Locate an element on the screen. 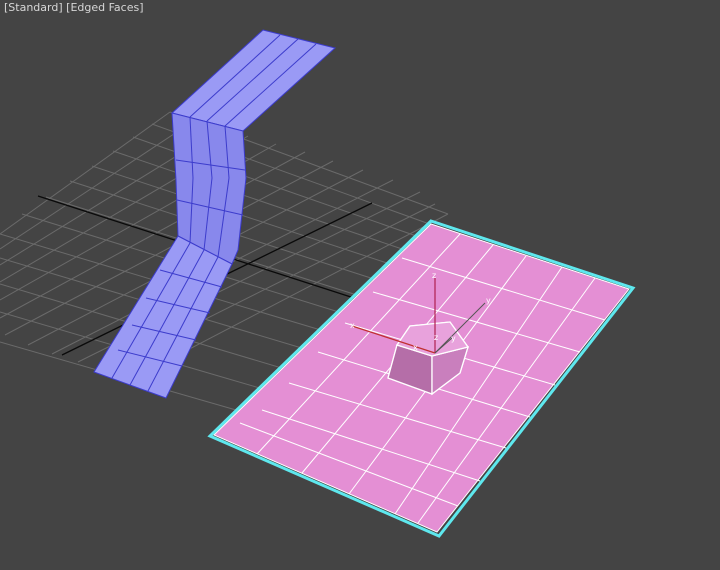 The width and height of the screenshot is (720, 570). gizmo-z-label: z is located at coordinates (434, 275).